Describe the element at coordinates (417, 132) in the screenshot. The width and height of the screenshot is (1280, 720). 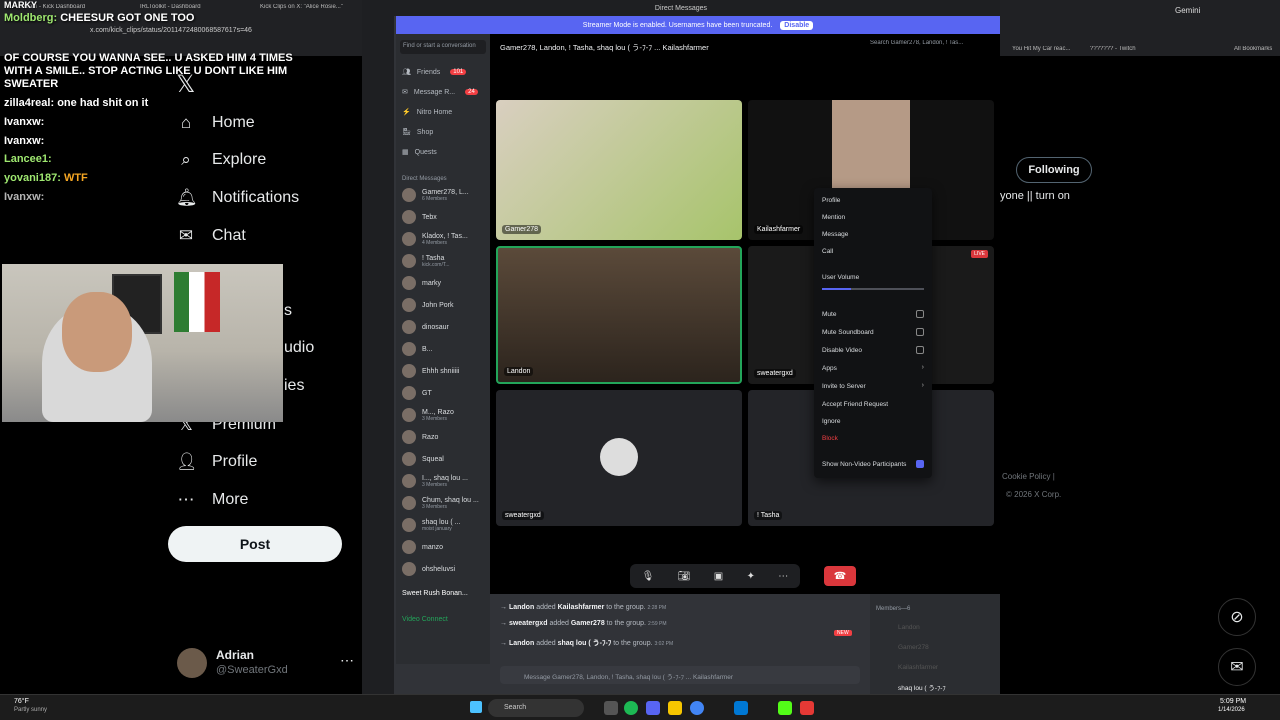
I see `nav-shop: 🏪︎ Shop` at that location.